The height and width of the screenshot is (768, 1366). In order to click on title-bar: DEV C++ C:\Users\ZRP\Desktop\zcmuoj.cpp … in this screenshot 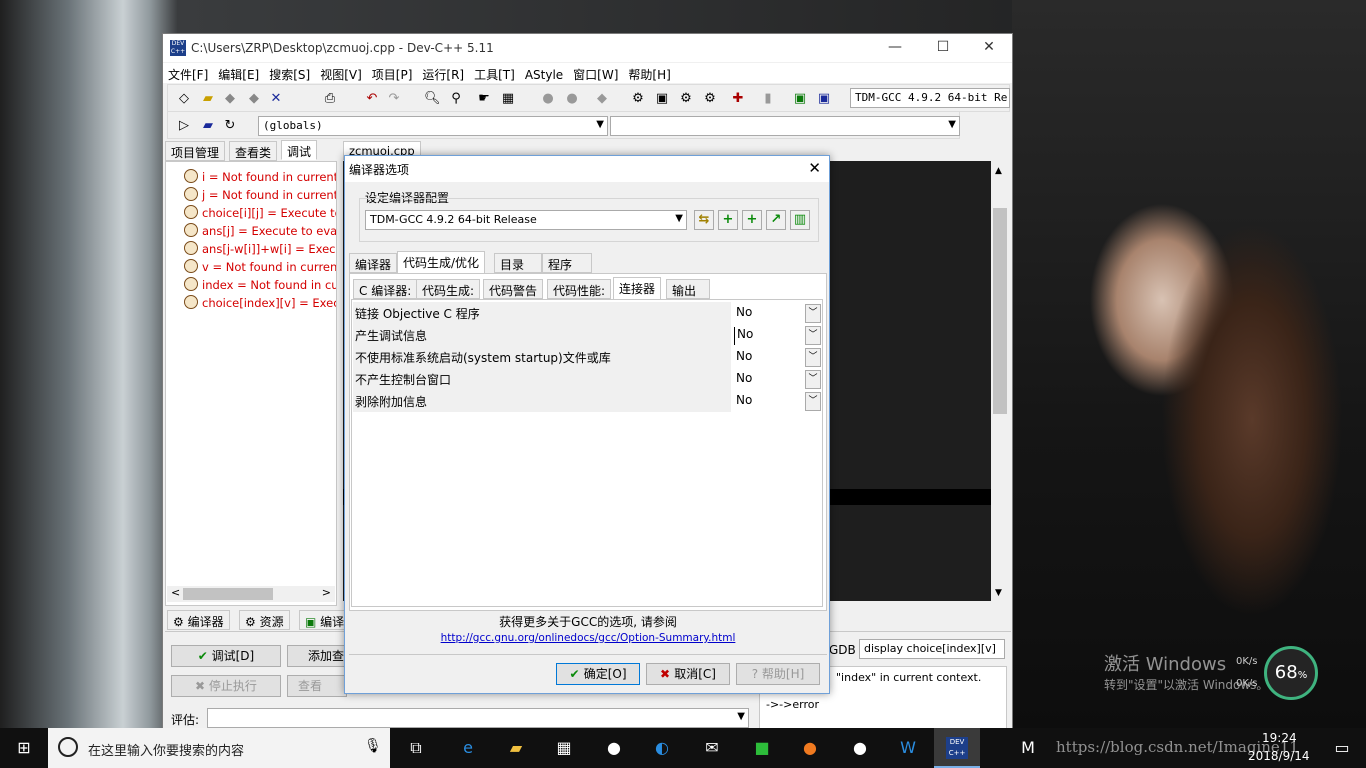, I will do `click(587, 48)`.